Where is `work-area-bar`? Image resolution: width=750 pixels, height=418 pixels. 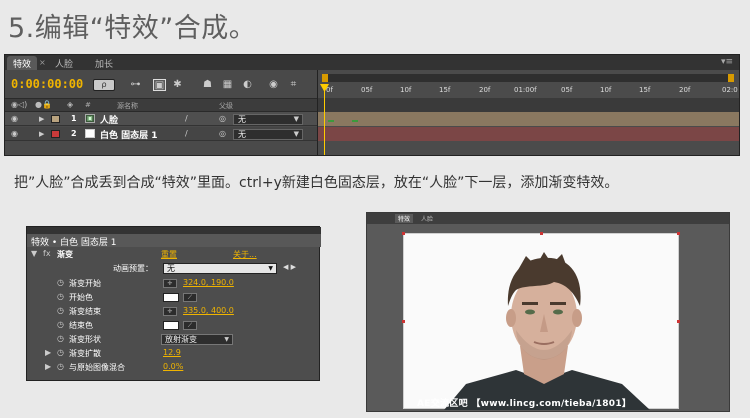
work-area-bar is located at coordinates (528, 105).